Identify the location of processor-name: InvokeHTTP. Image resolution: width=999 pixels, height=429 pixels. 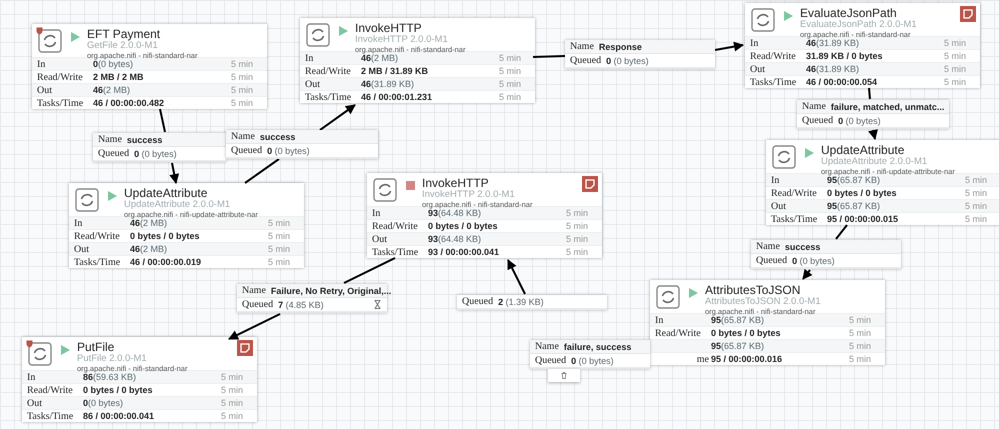
(456, 183).